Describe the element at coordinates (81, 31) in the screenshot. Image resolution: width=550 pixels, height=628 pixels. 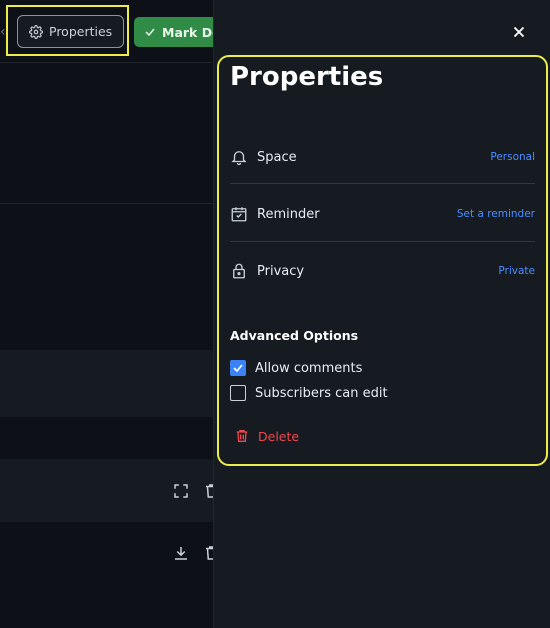
I see `properties-button-label: Properties` at that location.